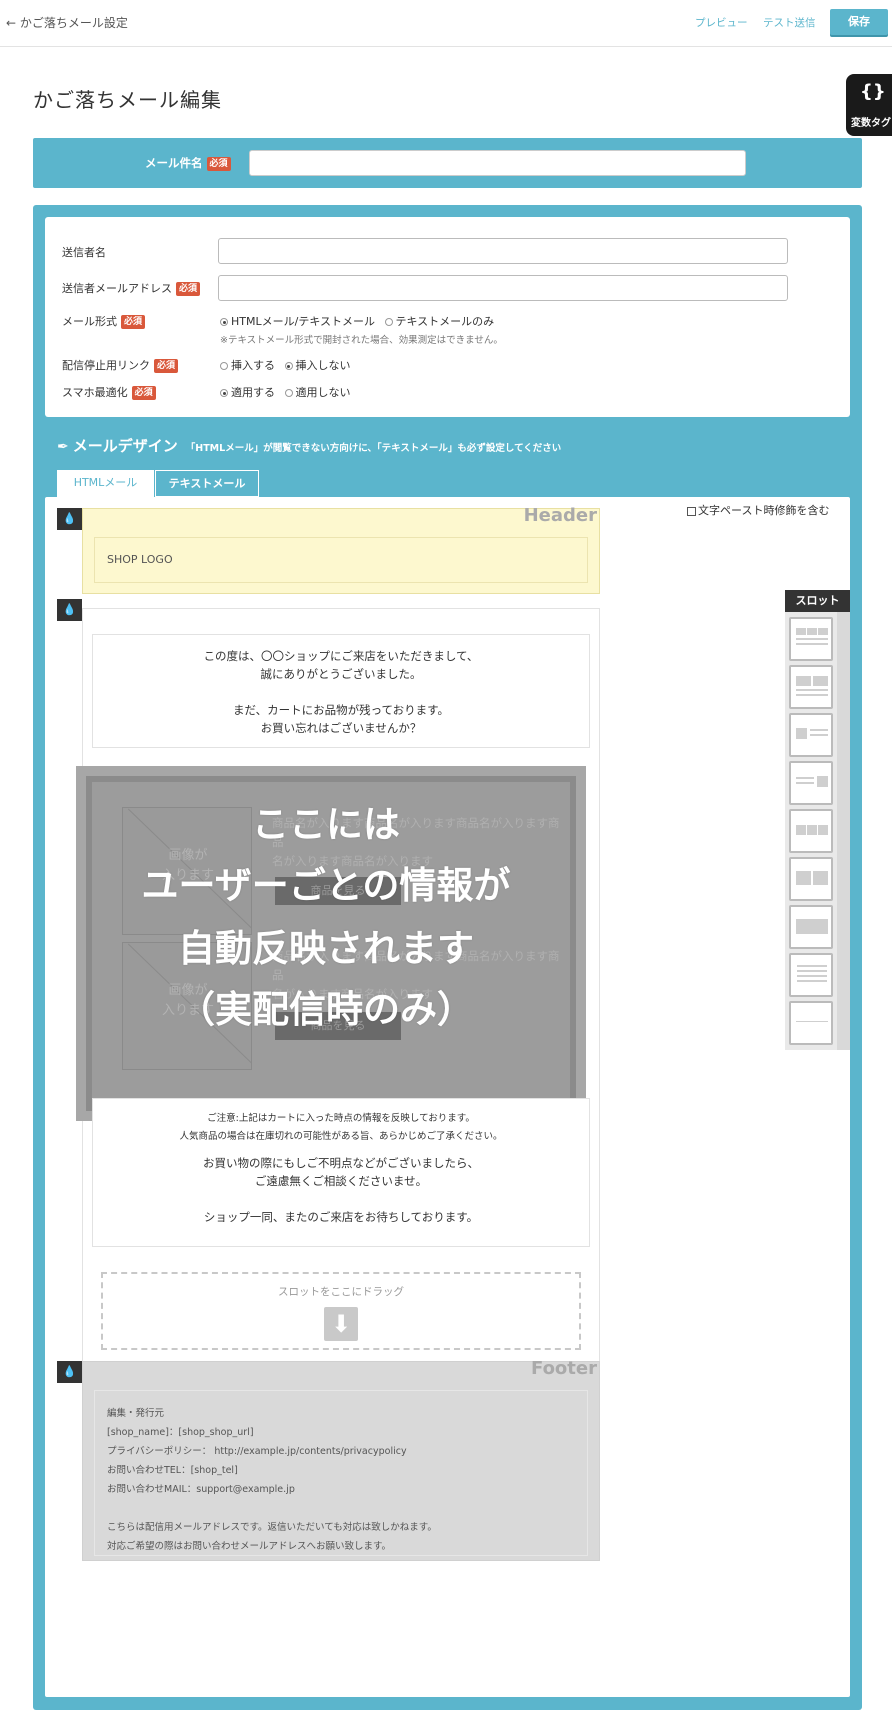  I want to click on mail-format-option-label: テキストメールのみ, so click(445, 321).